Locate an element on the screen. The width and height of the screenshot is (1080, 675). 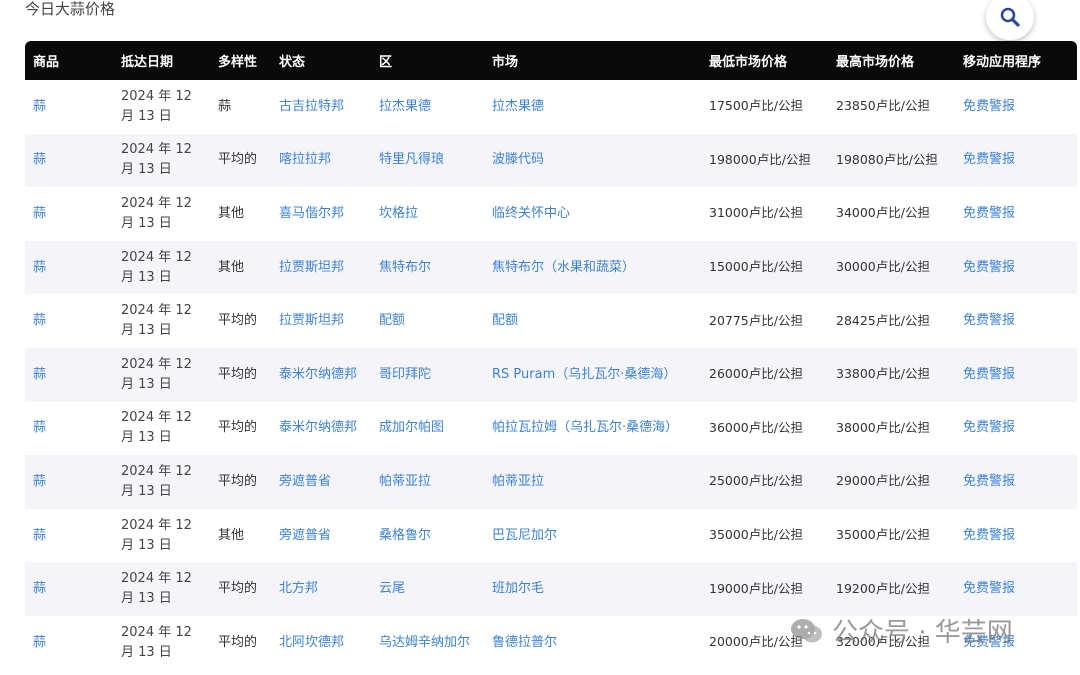
district-link: 桑格鲁尔 is located at coordinates (405, 535).